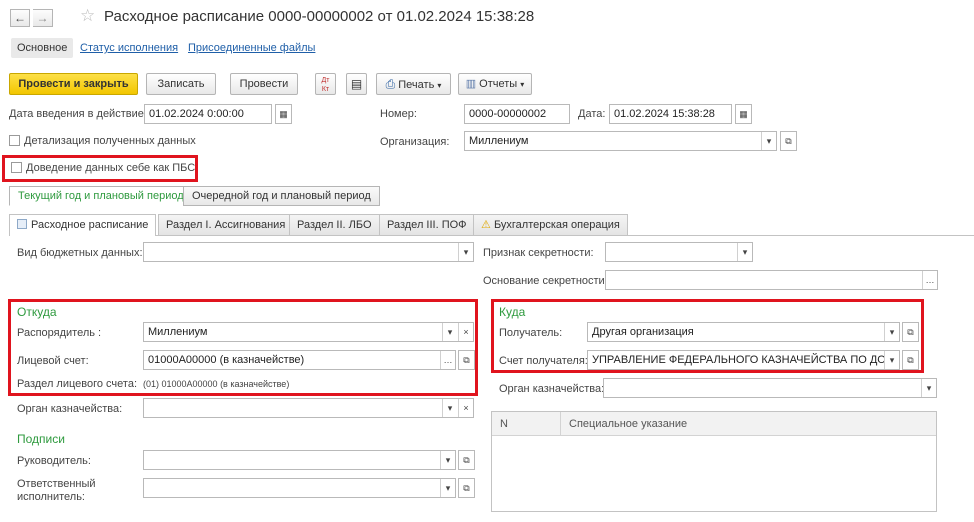  I want to click on checkbox-box, so click(14, 140).